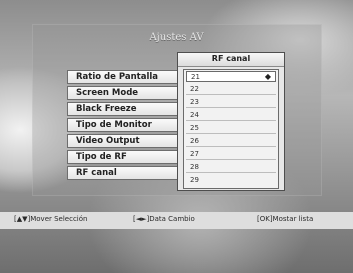 The width and height of the screenshot is (353, 273). What do you see at coordinates (285, 219) in the screenshot?
I see `hint-ok-show-list: [OK]Mostar lista` at bounding box center [285, 219].